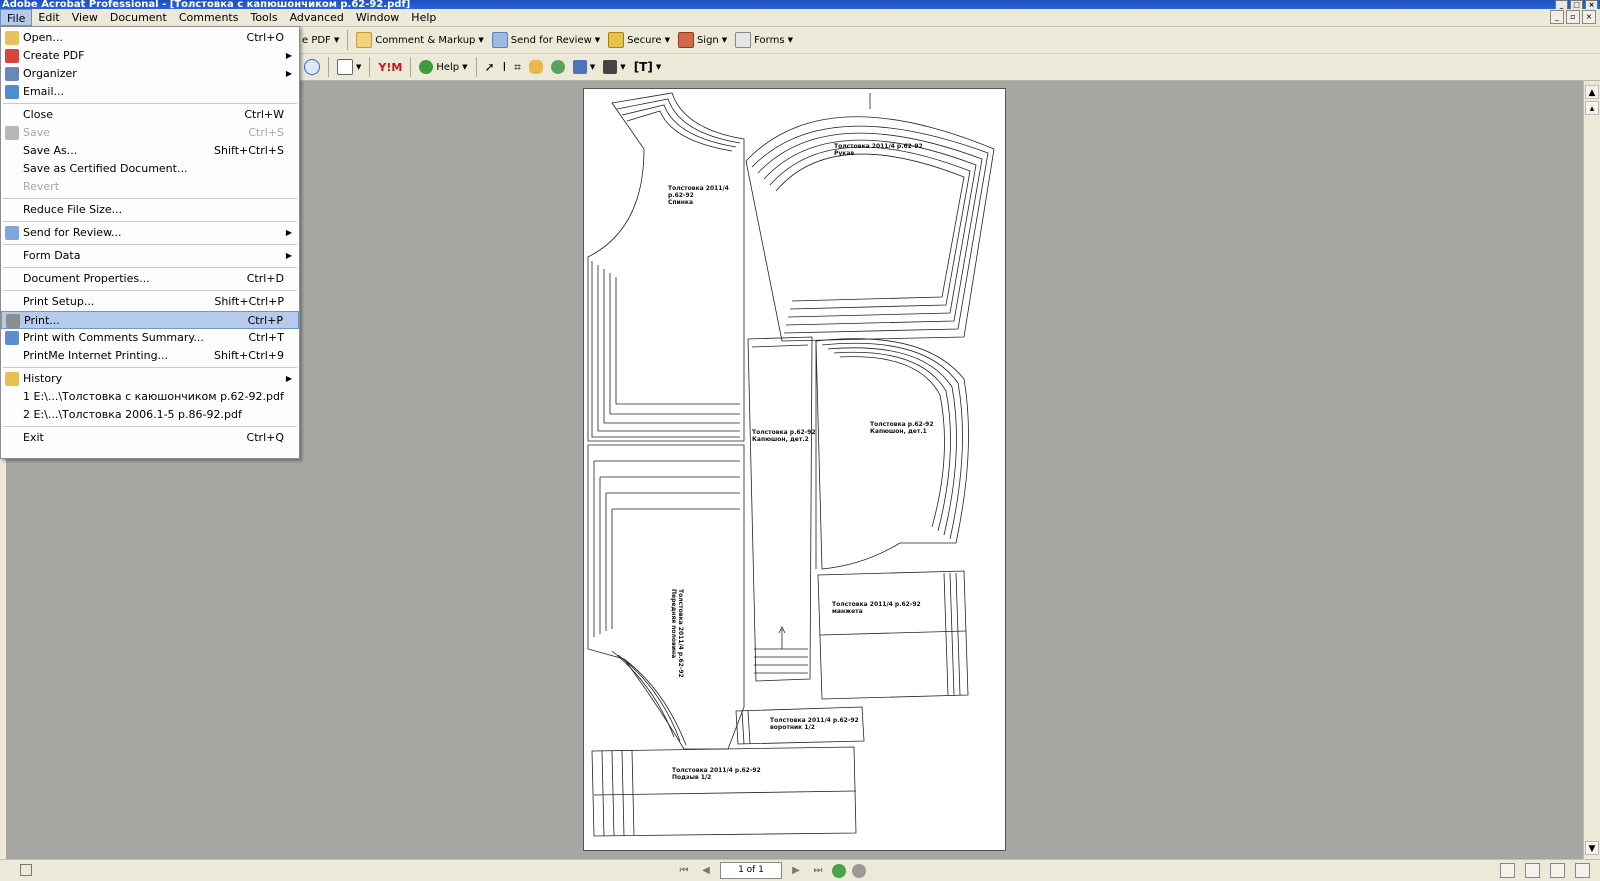 The height and width of the screenshot is (881, 1600). I want to click on menu-item-organizer: Organizer ▶, so click(150, 74).